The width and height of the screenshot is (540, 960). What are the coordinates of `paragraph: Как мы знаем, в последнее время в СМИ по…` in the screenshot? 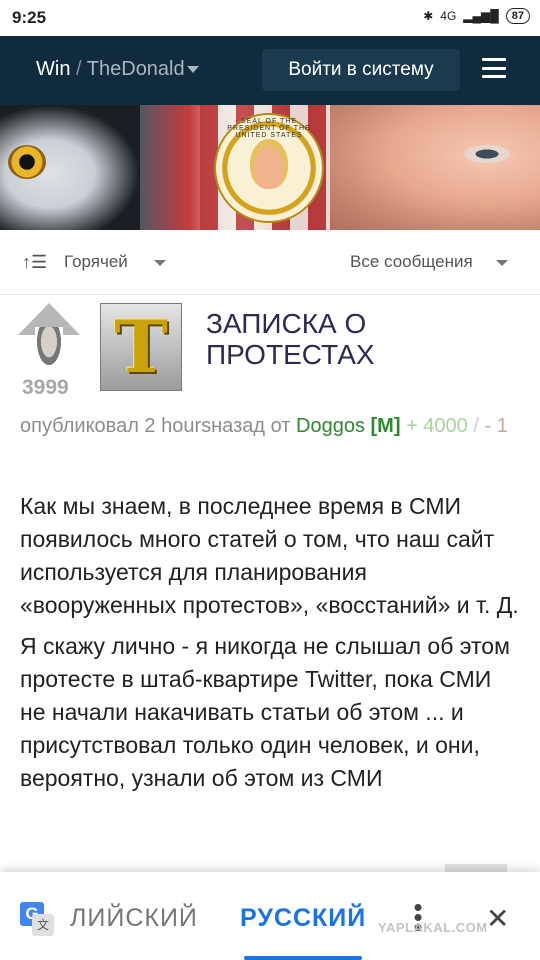 It's located at (269, 555).